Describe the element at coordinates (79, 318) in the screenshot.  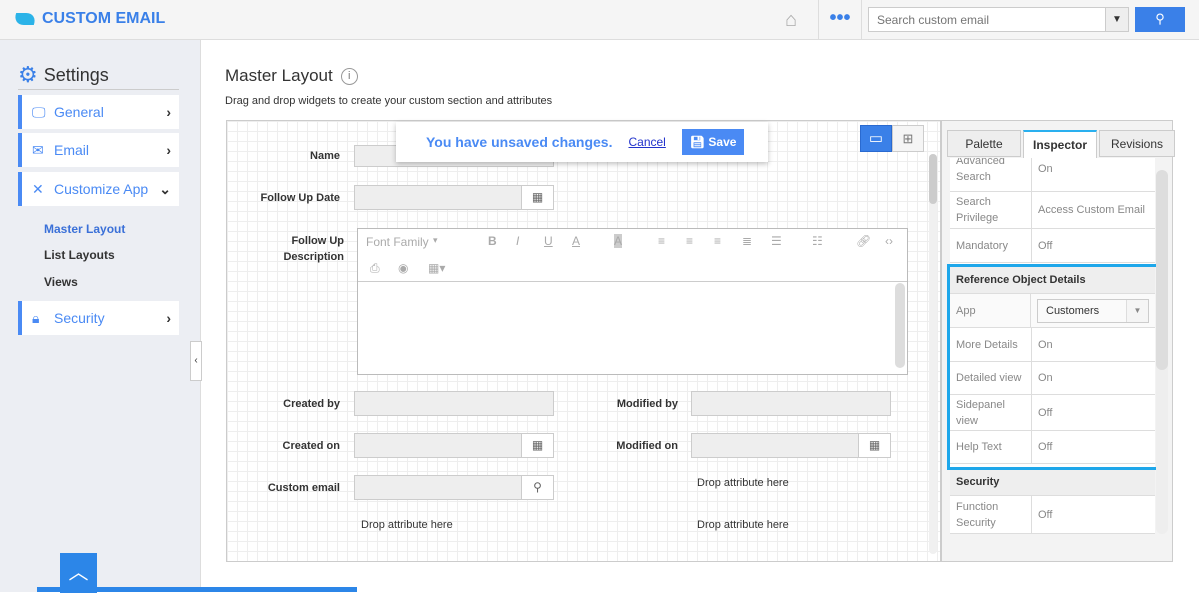
I see `sidebar-item-label: Security` at that location.